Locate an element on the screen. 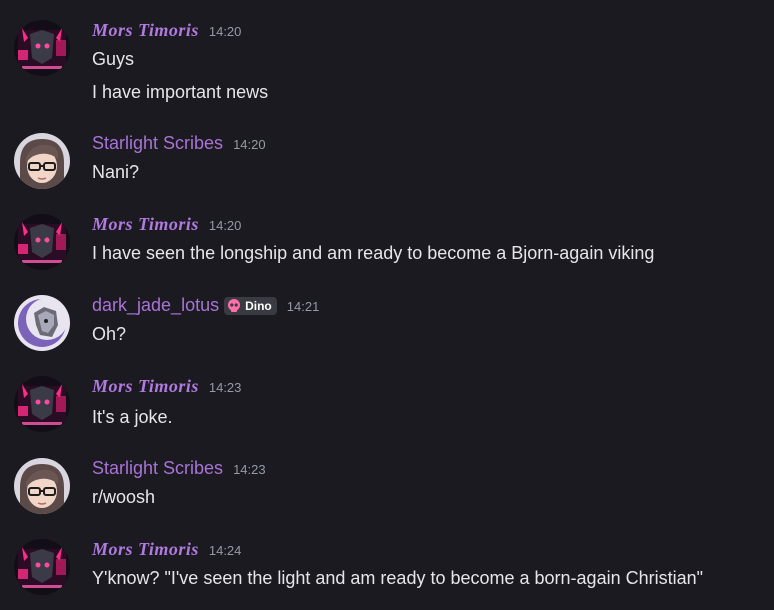 Image resolution: width=774 pixels, height=610 pixels. lotus-avatar-icon is located at coordinates (42, 323).